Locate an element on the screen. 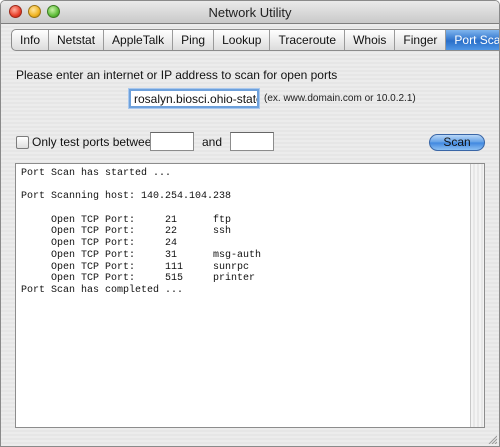  tab-appletalk: AppleTalk is located at coordinates (139, 40).